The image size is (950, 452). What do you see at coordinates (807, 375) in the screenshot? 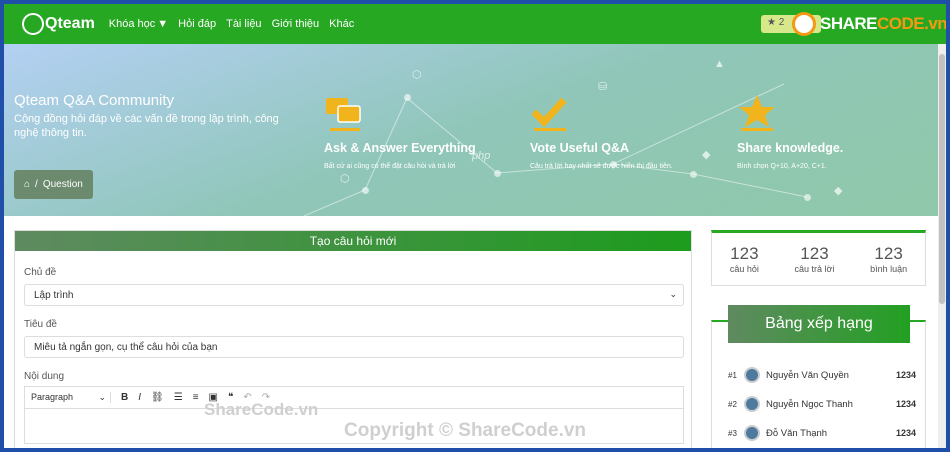
I see `user-name: Nguyễn Văn Quyền` at bounding box center [807, 375].